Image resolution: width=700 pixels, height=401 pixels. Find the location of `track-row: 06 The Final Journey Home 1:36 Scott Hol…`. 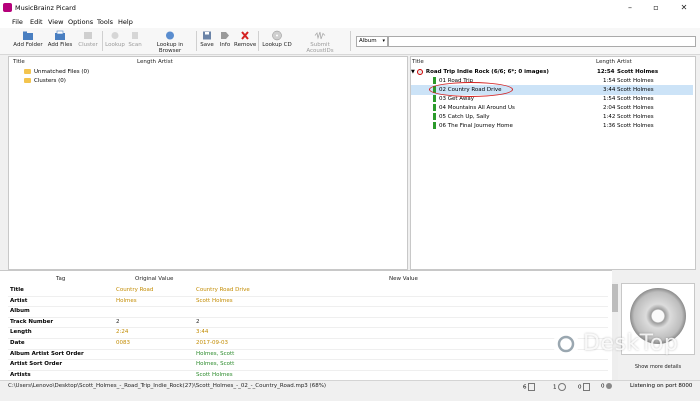

track-row: 06 The Final Journey Home 1:36 Scott Hol… is located at coordinates (552, 126).